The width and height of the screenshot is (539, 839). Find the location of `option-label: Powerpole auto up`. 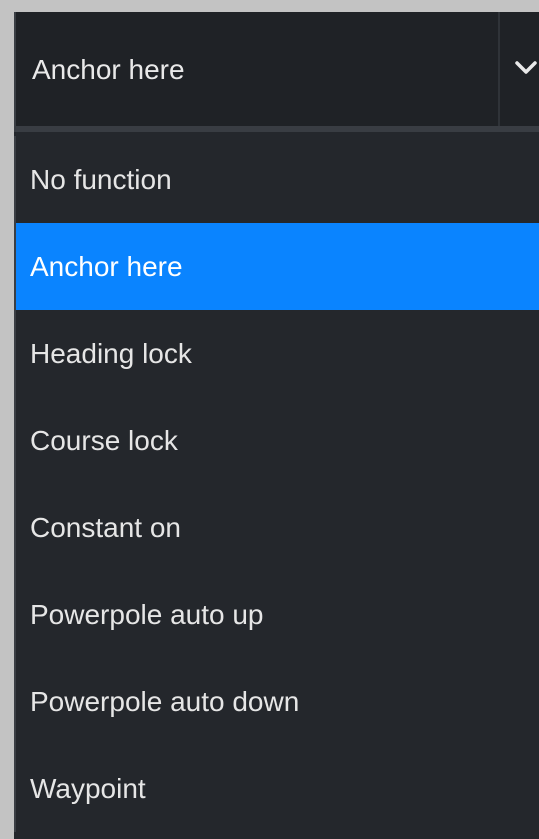

option-label: Powerpole auto up is located at coordinates (147, 614).